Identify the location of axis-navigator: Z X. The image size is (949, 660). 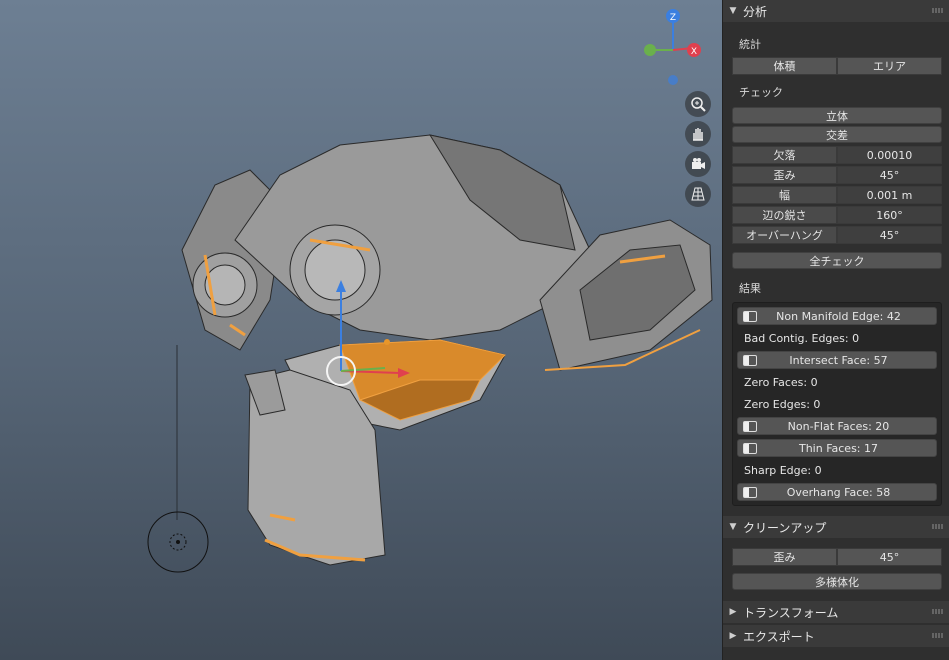
(672, 47).